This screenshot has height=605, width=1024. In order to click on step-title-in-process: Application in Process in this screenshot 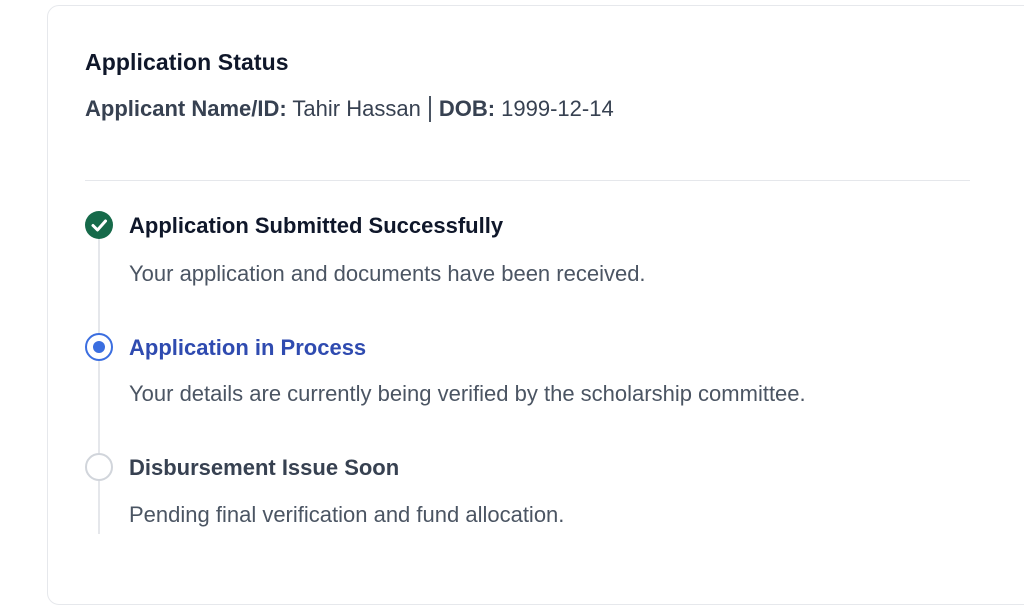, I will do `click(248, 347)`.